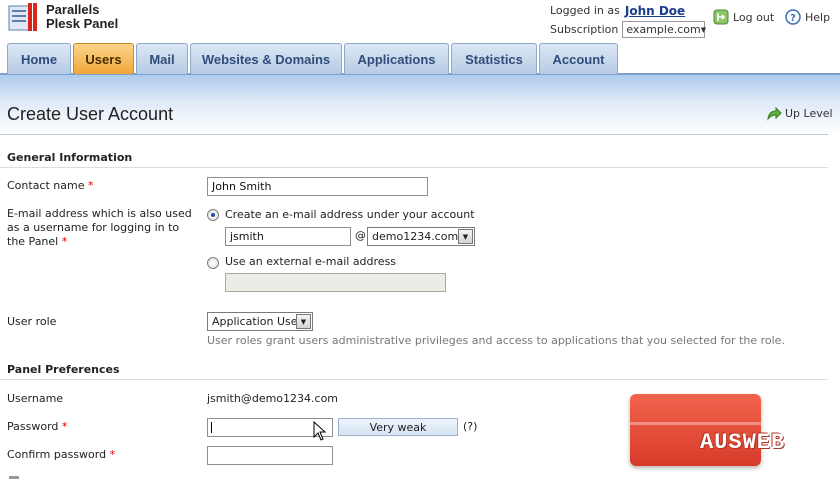  Describe the element at coordinates (213, 263) in the screenshot. I see `external-email-radio` at that location.